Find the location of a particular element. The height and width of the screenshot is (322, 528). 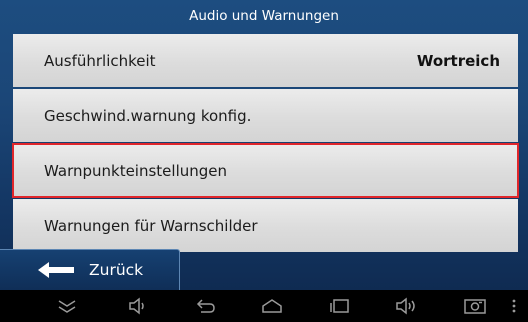

list-item-label: Ausführlichkeit is located at coordinates (100, 60).